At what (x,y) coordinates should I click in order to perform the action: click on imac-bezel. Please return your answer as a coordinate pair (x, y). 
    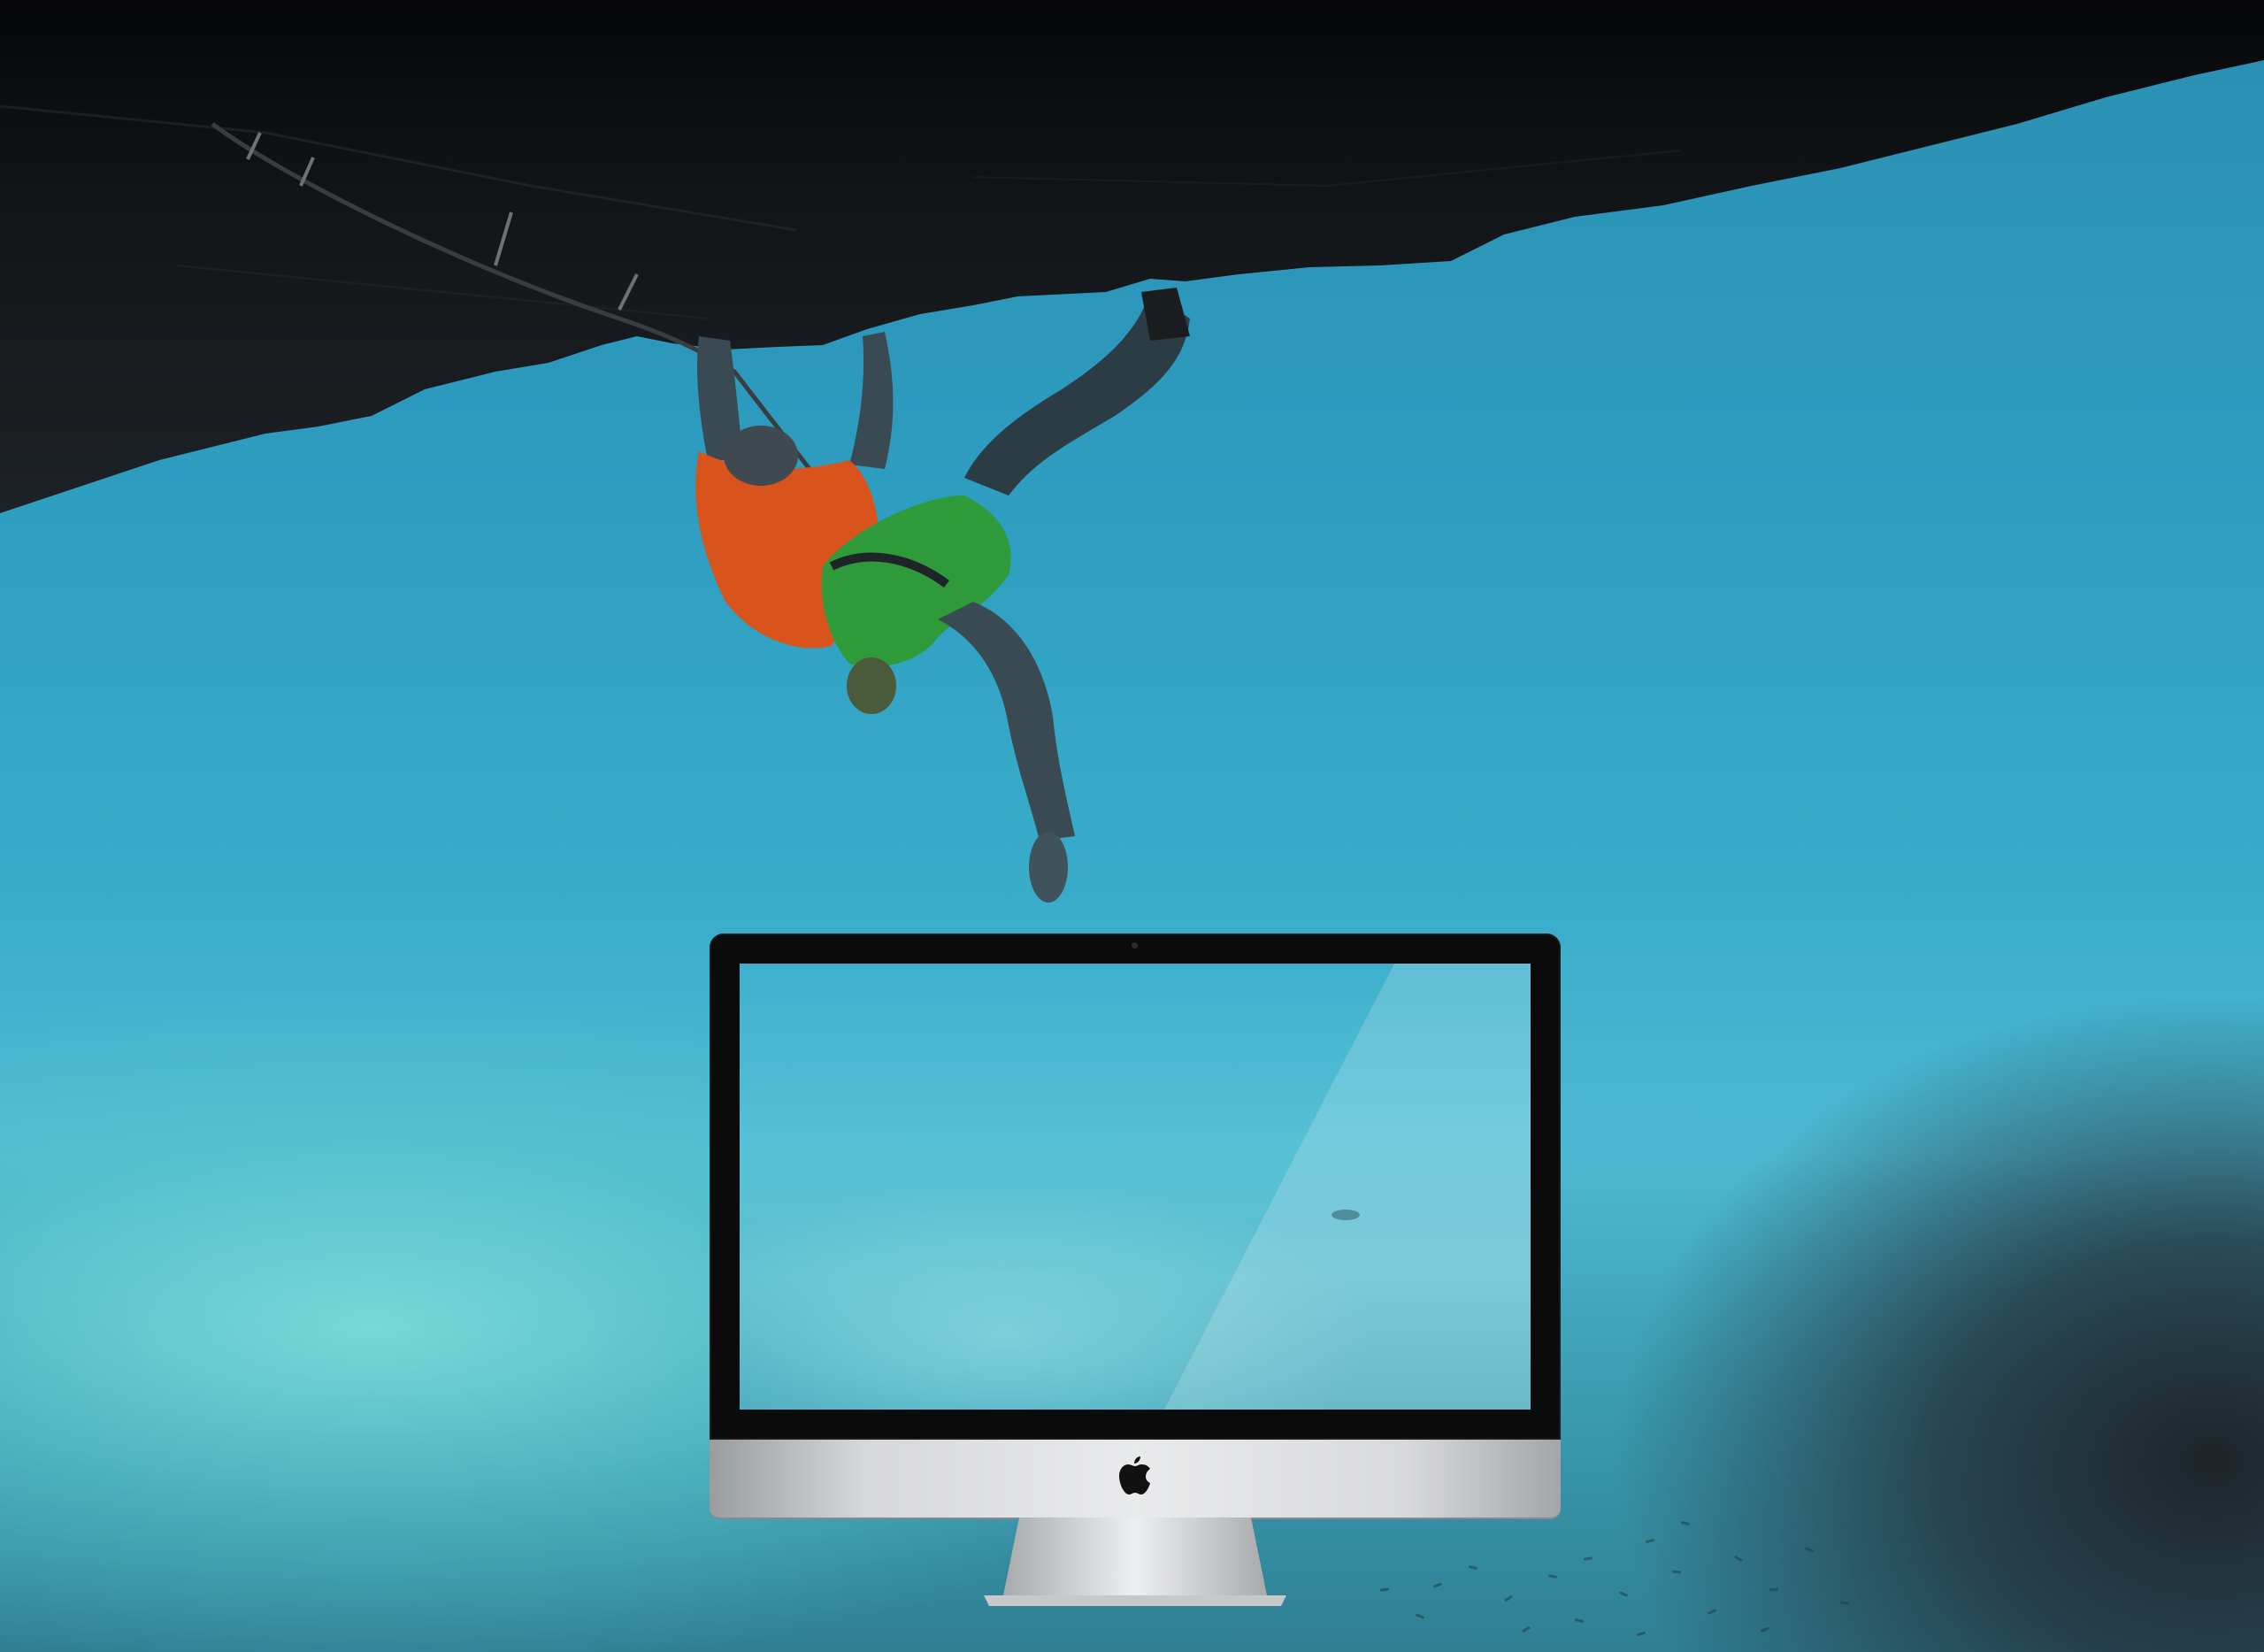
    Looking at the image, I should click on (1135, 1187).